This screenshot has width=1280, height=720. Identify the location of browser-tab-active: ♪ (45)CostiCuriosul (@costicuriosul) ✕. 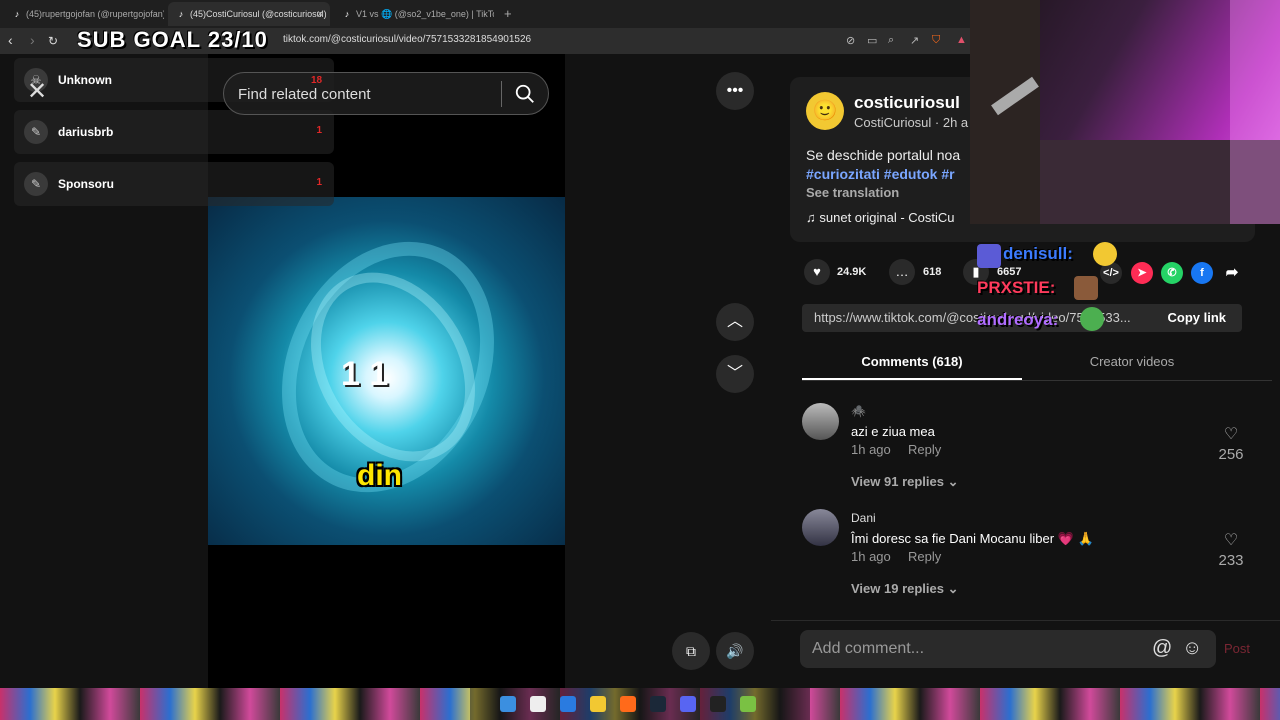
(249, 14).